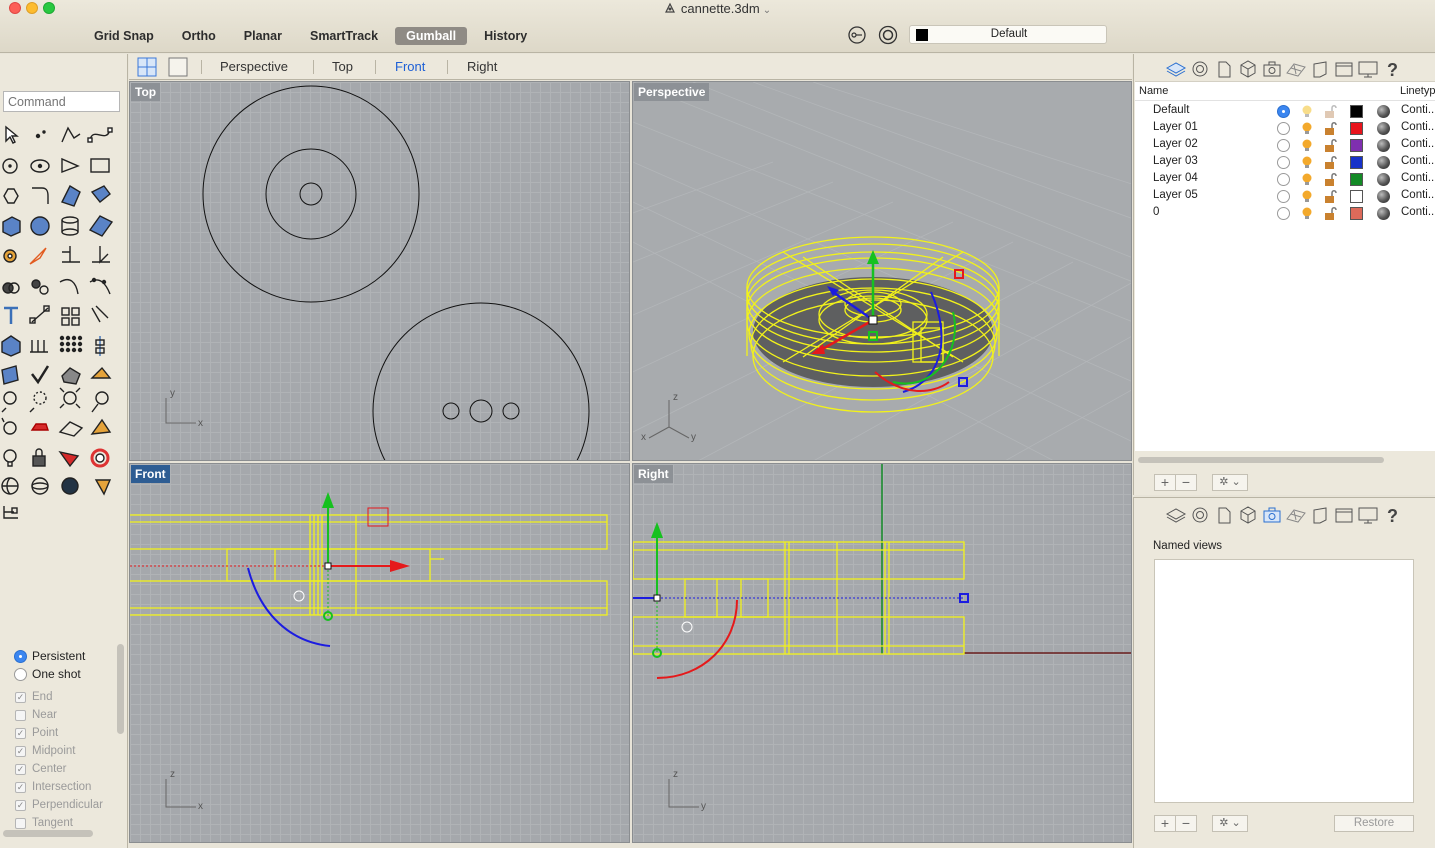 This screenshot has height=848, width=1435. I want to click on osnap-point: ✓ Point, so click(36, 733).